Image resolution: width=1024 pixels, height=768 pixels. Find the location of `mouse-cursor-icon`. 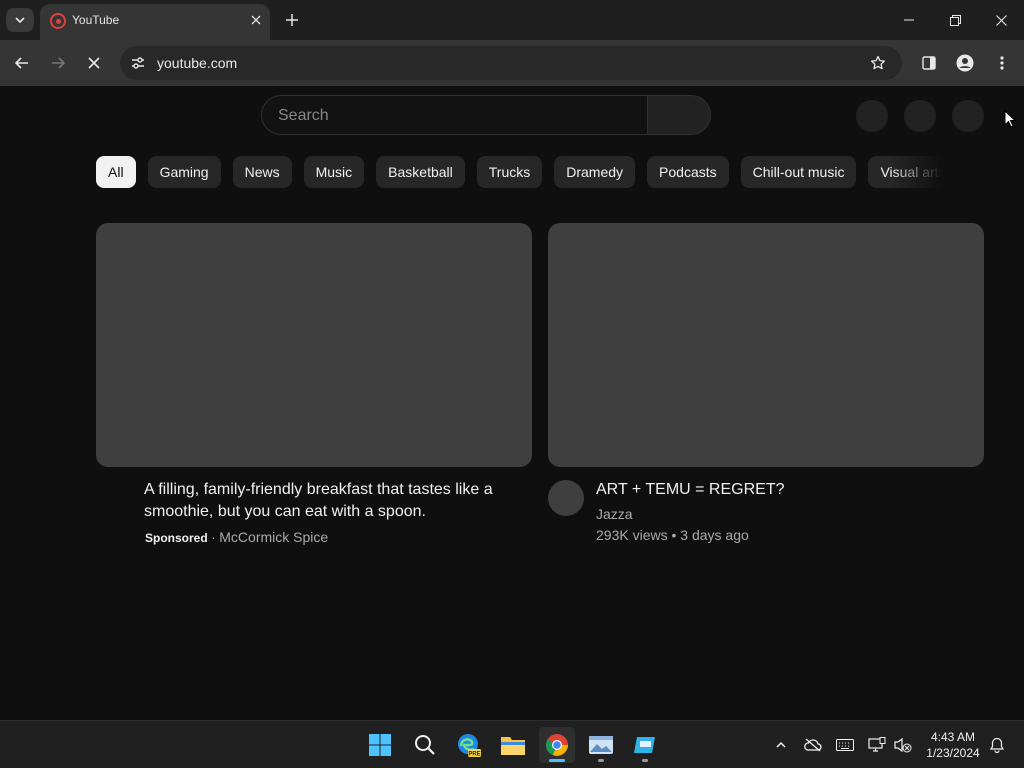

mouse-cursor-icon is located at coordinates (1010, 119).